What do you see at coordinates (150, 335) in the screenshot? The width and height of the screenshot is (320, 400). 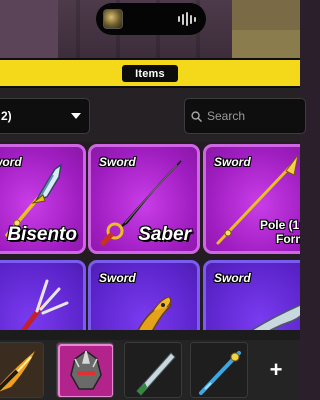 I see `hotbar-divider` at bounding box center [150, 335].